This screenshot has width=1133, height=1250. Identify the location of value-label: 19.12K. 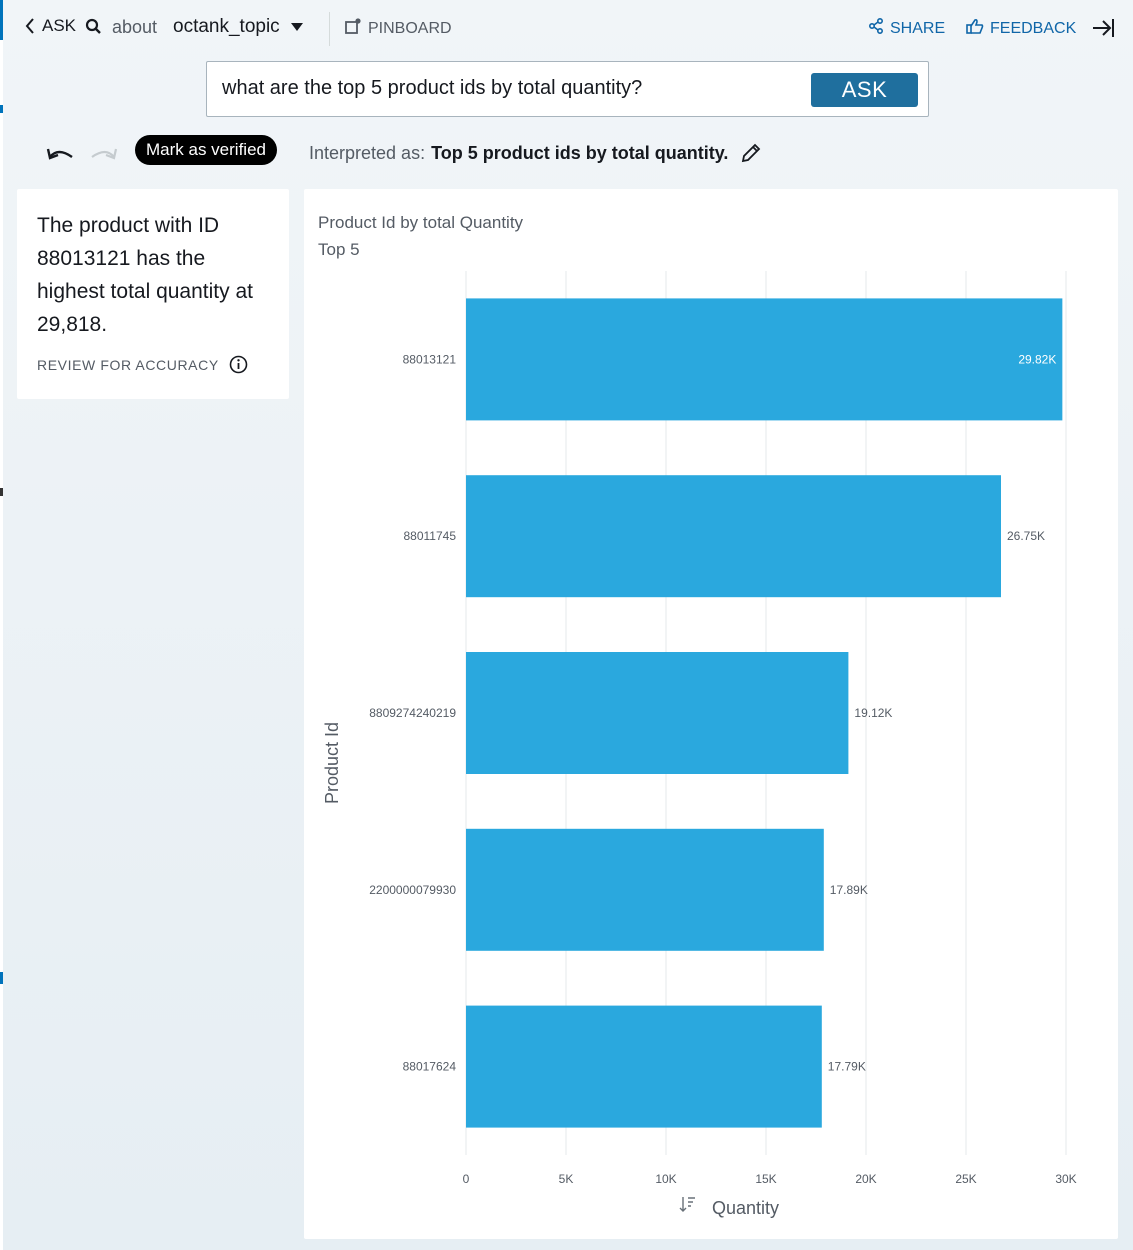
(873, 713).